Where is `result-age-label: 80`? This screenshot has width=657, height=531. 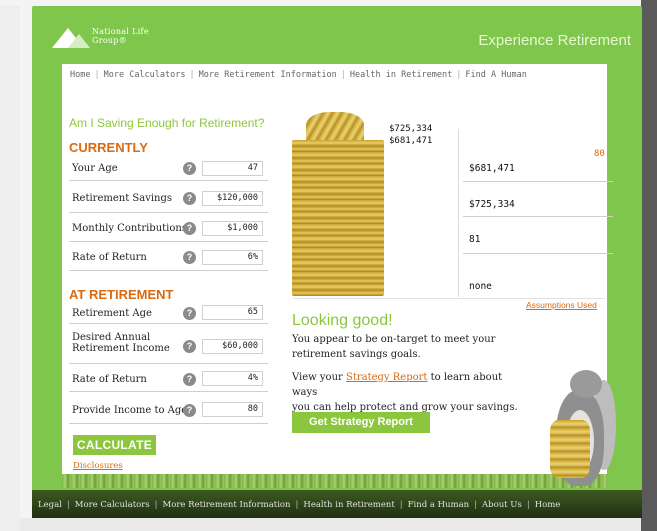 result-age-label: 80 is located at coordinates (599, 154).